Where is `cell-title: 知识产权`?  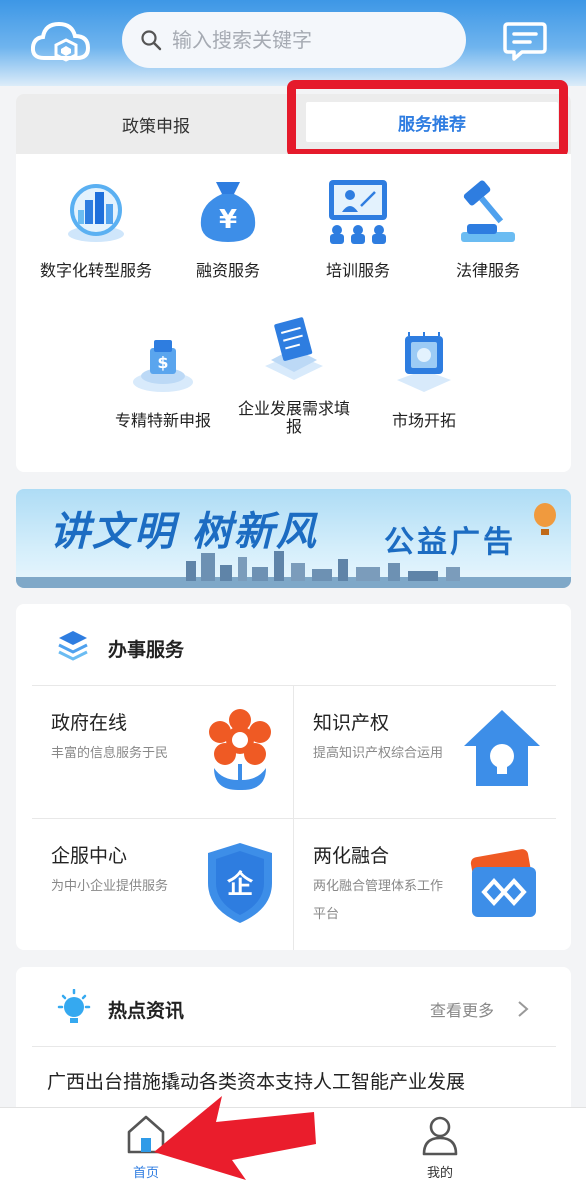 cell-title: 知识产权 is located at coordinates (351, 723).